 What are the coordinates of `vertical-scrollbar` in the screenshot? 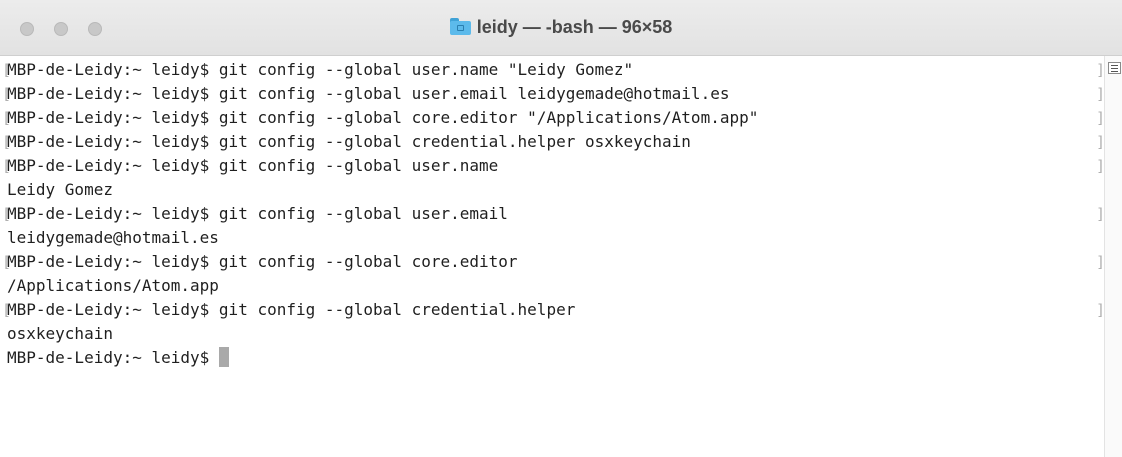 It's located at (1113, 256).